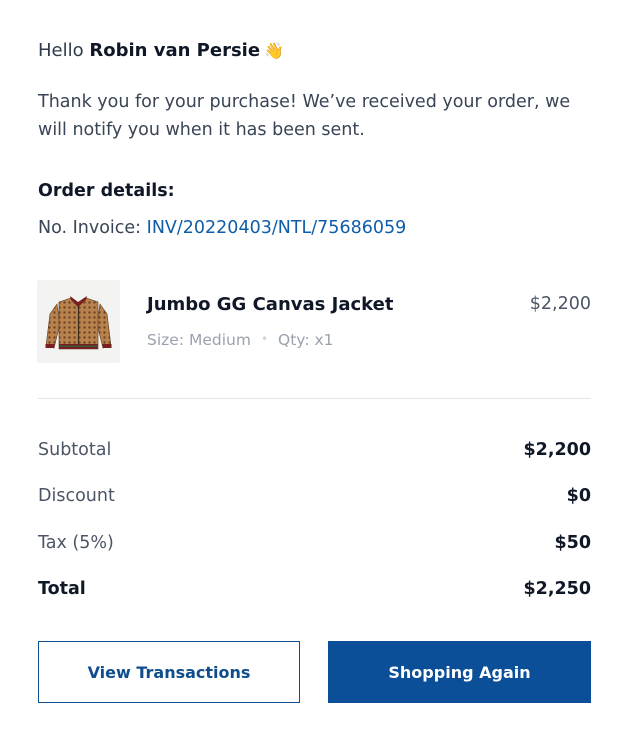  What do you see at coordinates (106, 191) in the screenshot?
I see `order-details-title: Order details:` at bounding box center [106, 191].